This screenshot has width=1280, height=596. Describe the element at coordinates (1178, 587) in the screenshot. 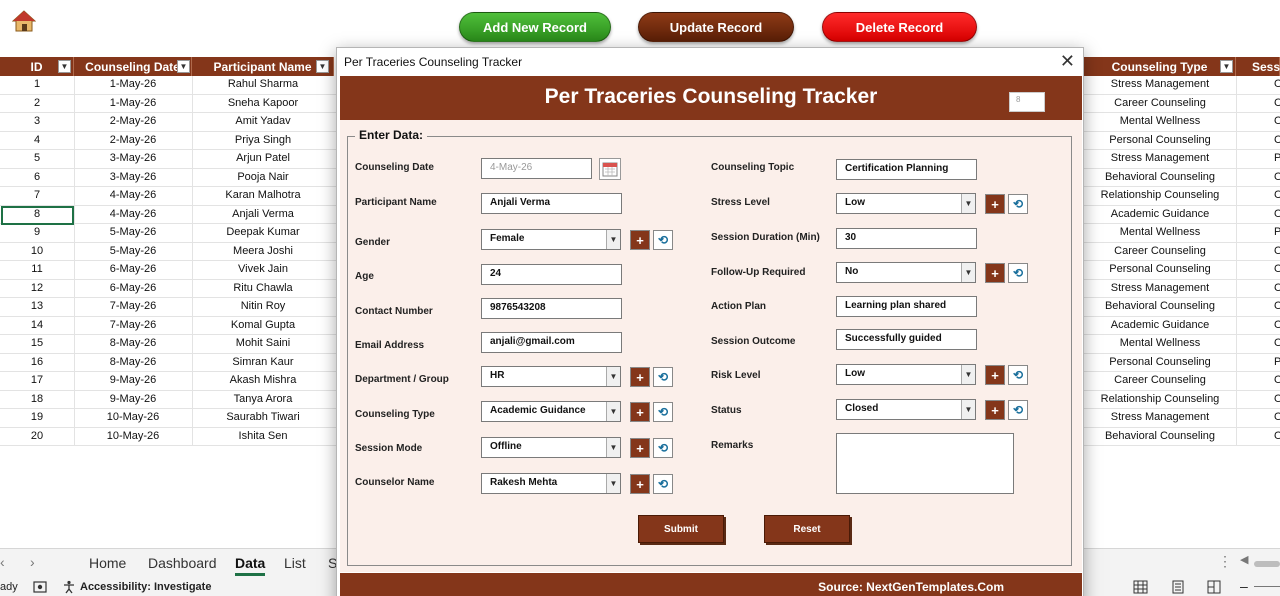

I see `page-layout-icon` at that location.